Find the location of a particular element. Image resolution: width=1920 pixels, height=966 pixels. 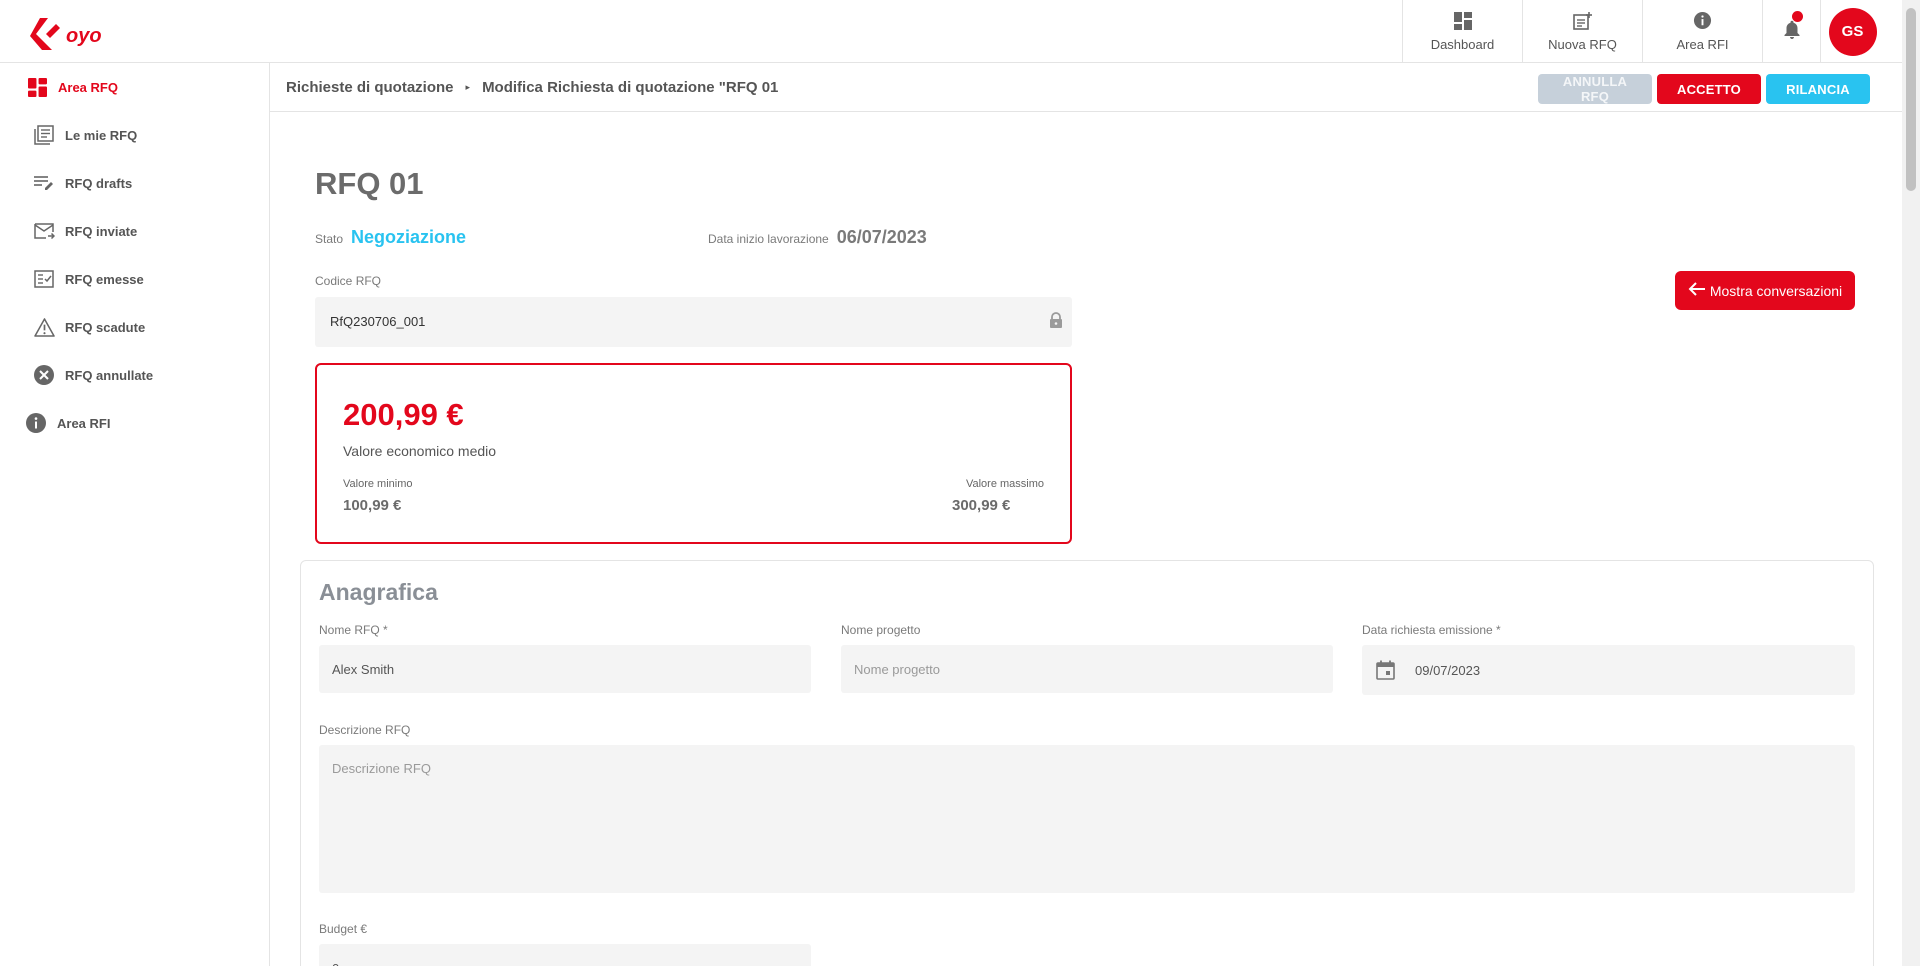

top-nav: Dashboard Nuova RFQ Area RFI GS is located at coordinates (1643, 31).